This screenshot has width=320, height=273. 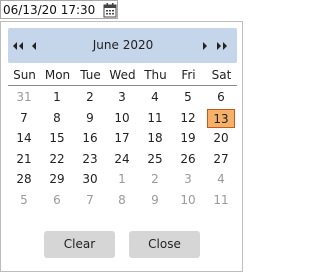 What do you see at coordinates (155, 159) in the screenshot?
I see `day-cell: 25` at bounding box center [155, 159].